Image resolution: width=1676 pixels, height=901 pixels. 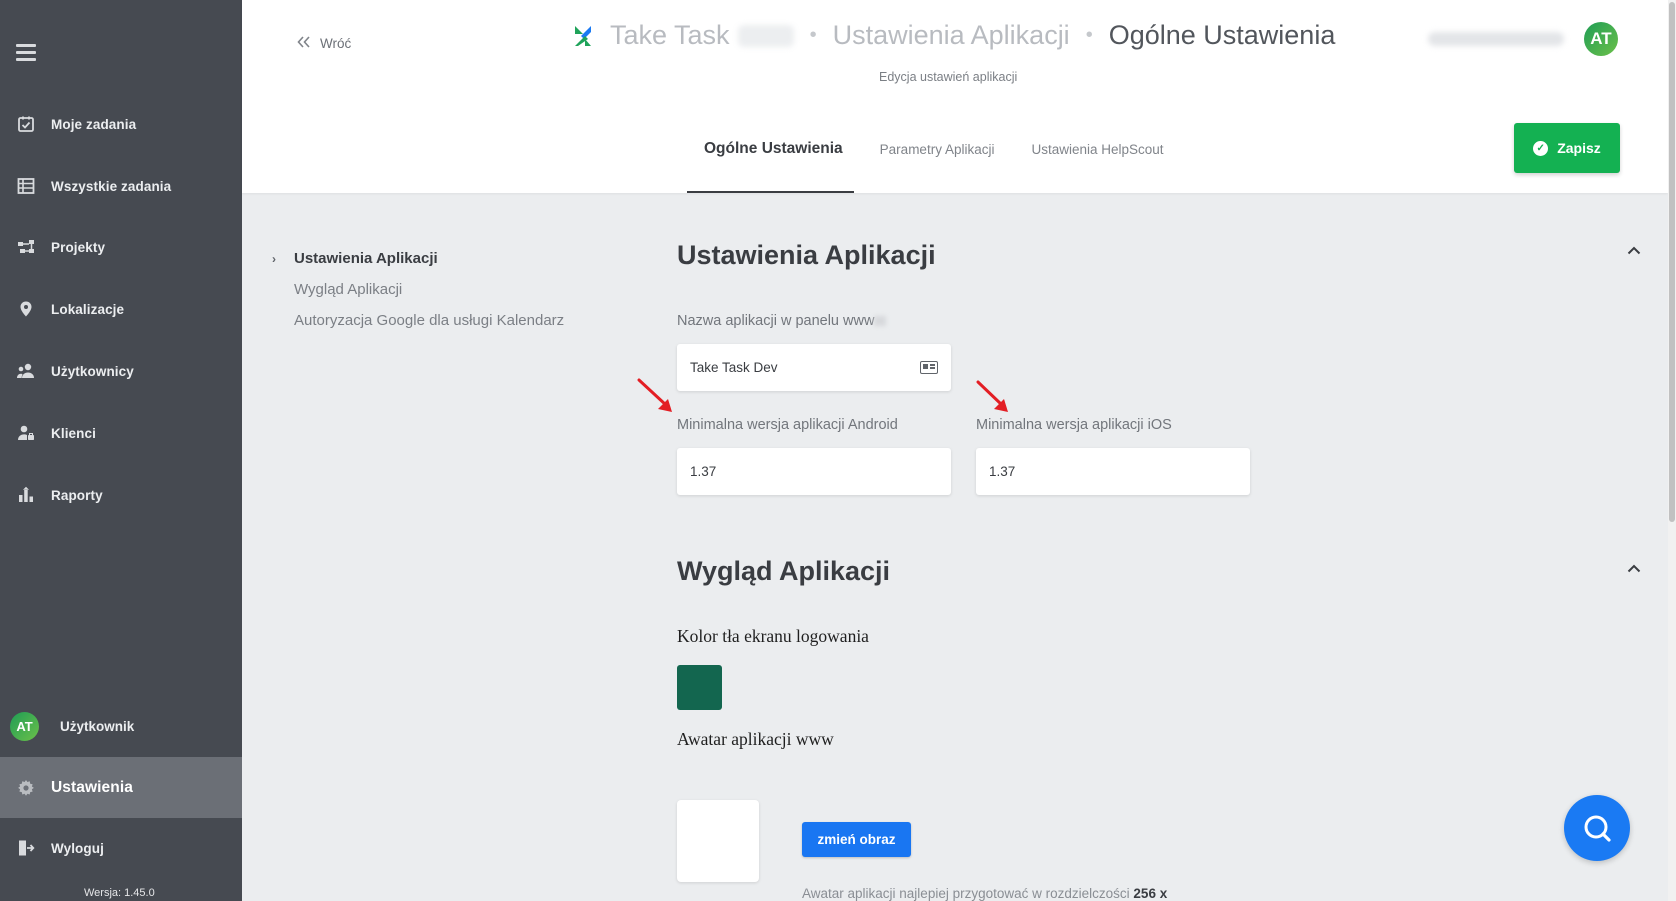 What do you see at coordinates (583, 35) in the screenshot?
I see `take-task-logo-icon` at bounding box center [583, 35].